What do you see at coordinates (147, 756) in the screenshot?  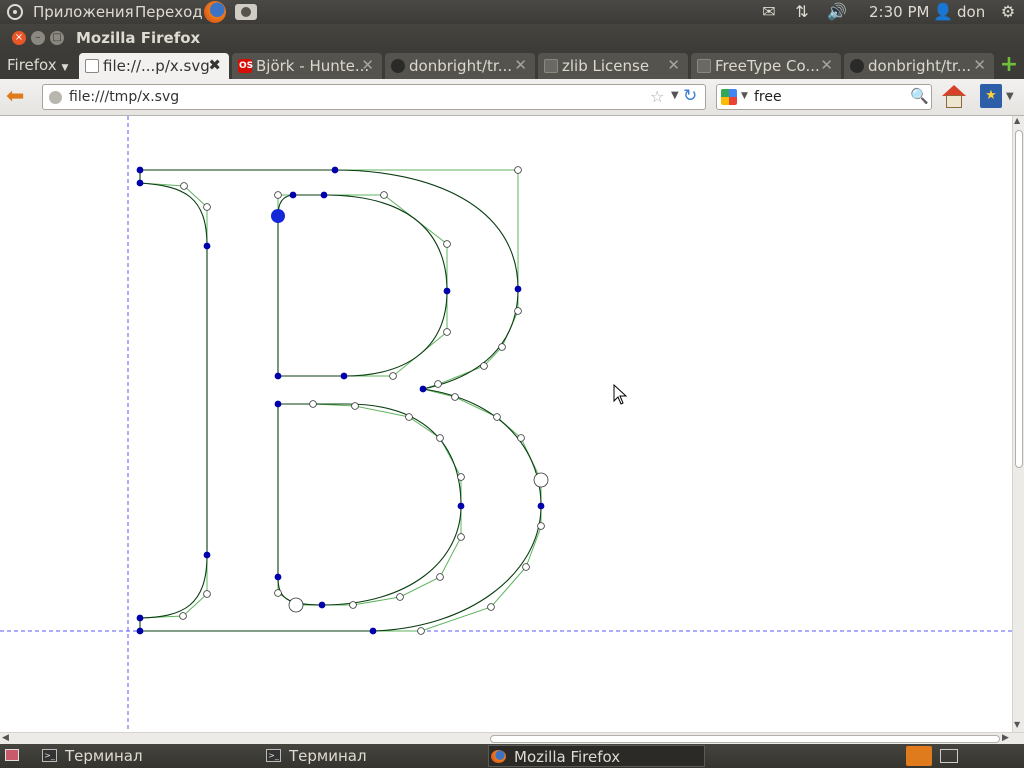 I see `task-terminal-1: >_ Терминал` at bounding box center [147, 756].